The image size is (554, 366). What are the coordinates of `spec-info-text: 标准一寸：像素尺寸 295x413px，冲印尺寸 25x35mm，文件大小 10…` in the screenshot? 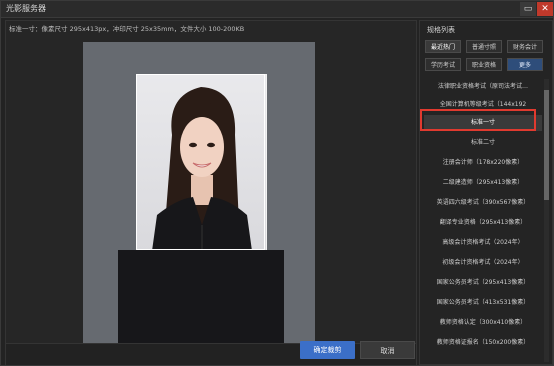 It's located at (127, 29).